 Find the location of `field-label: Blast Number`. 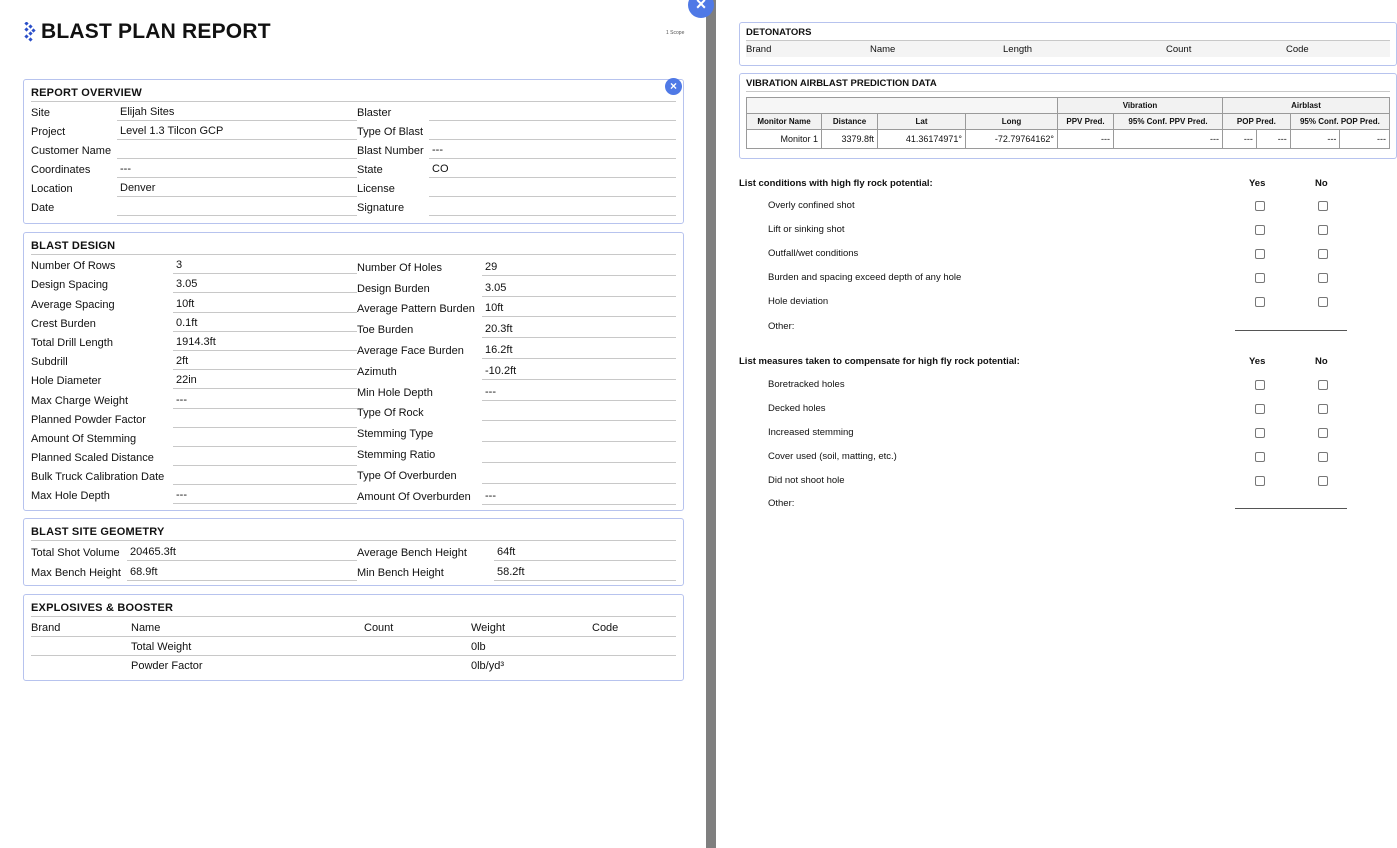

field-label: Blast Number is located at coordinates (390, 151).